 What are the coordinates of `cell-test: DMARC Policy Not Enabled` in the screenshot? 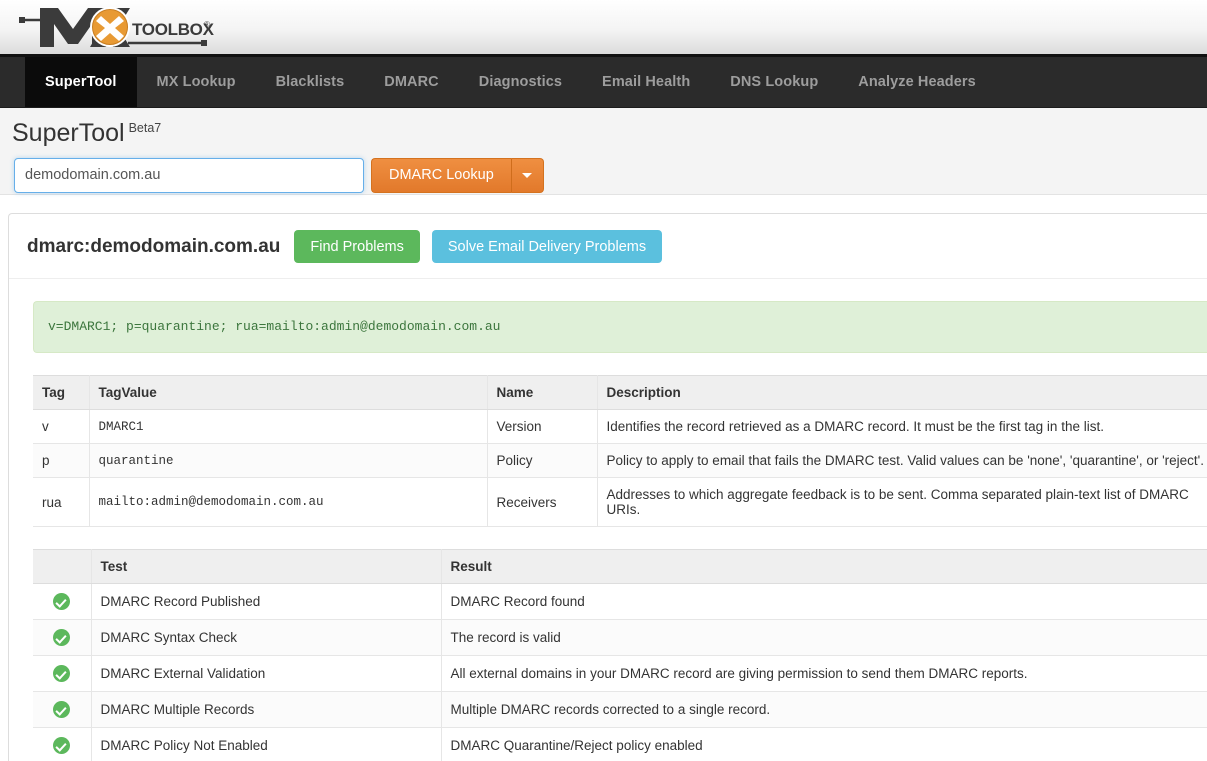 It's located at (266, 744).